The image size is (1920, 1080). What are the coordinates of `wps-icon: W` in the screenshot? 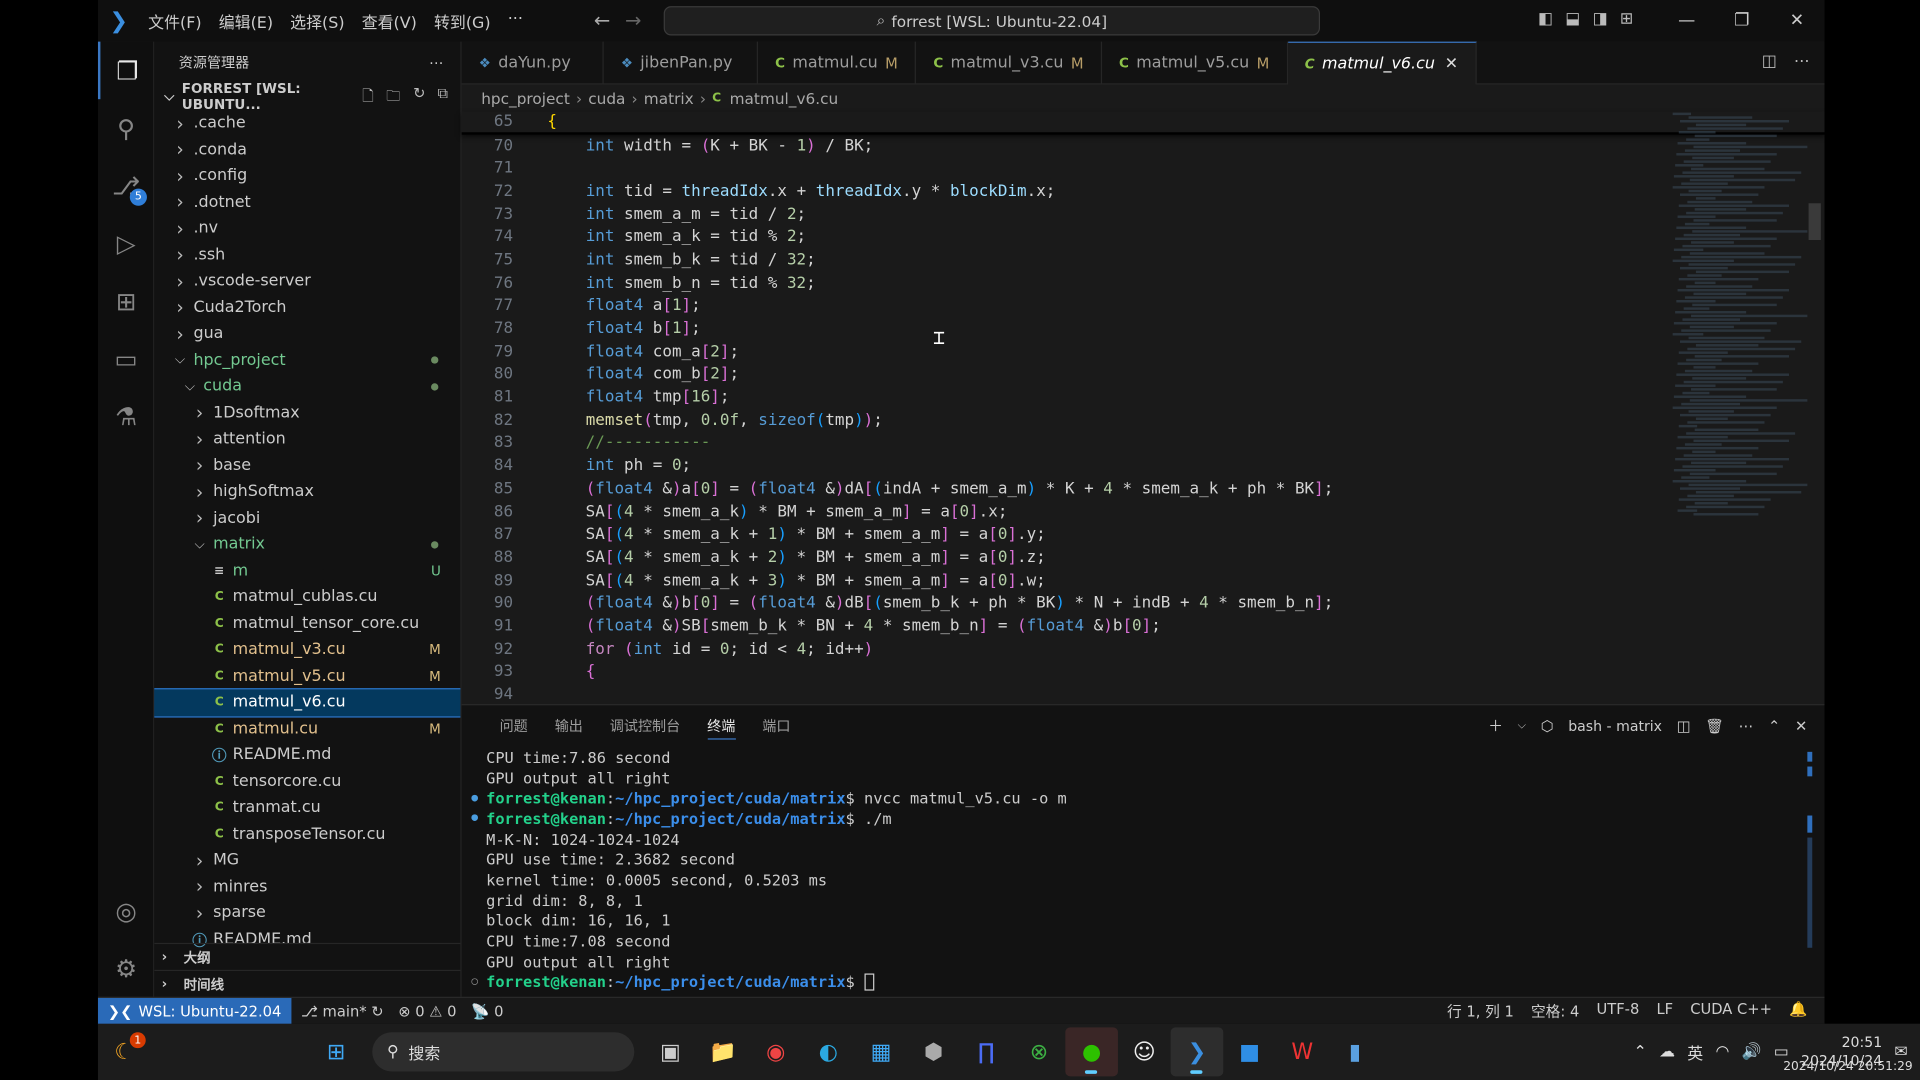 It's located at (1302, 1051).